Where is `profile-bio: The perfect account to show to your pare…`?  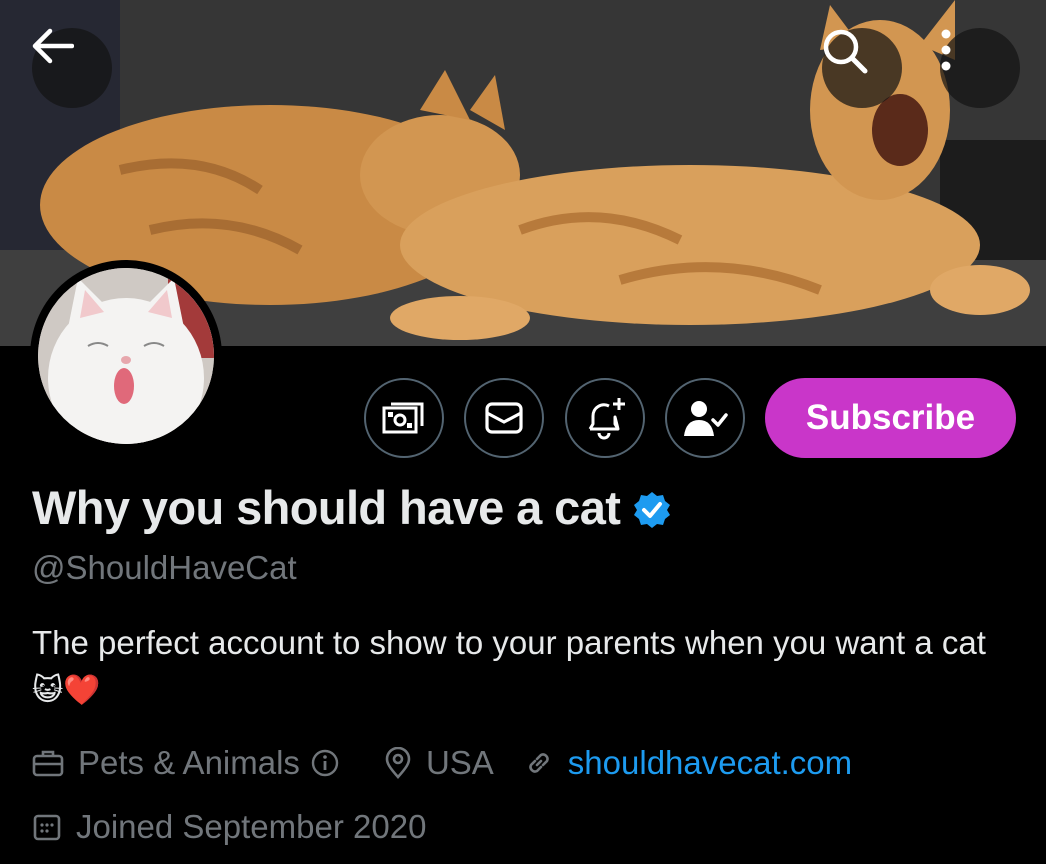
profile-bio: The perfect account to show to your pare… is located at coordinates (527, 667).